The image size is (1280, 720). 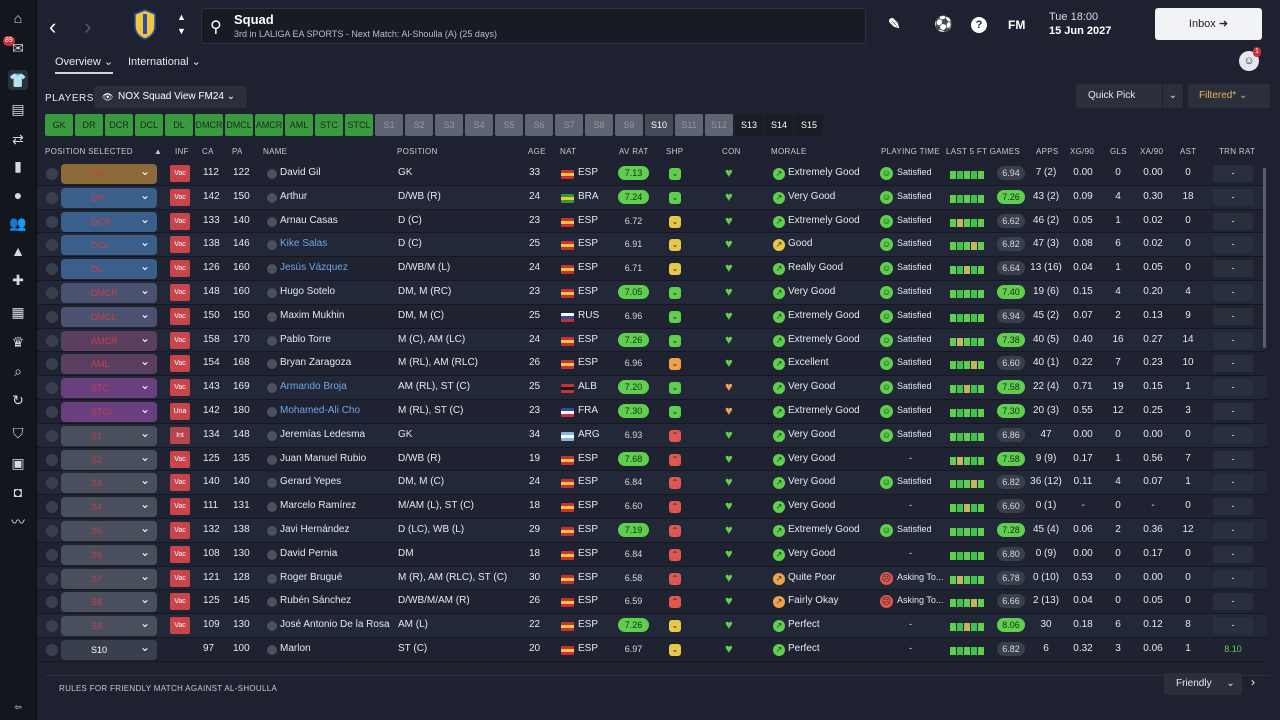 What do you see at coordinates (109, 387) in the screenshot?
I see `position-dropdown: STC` at bounding box center [109, 387].